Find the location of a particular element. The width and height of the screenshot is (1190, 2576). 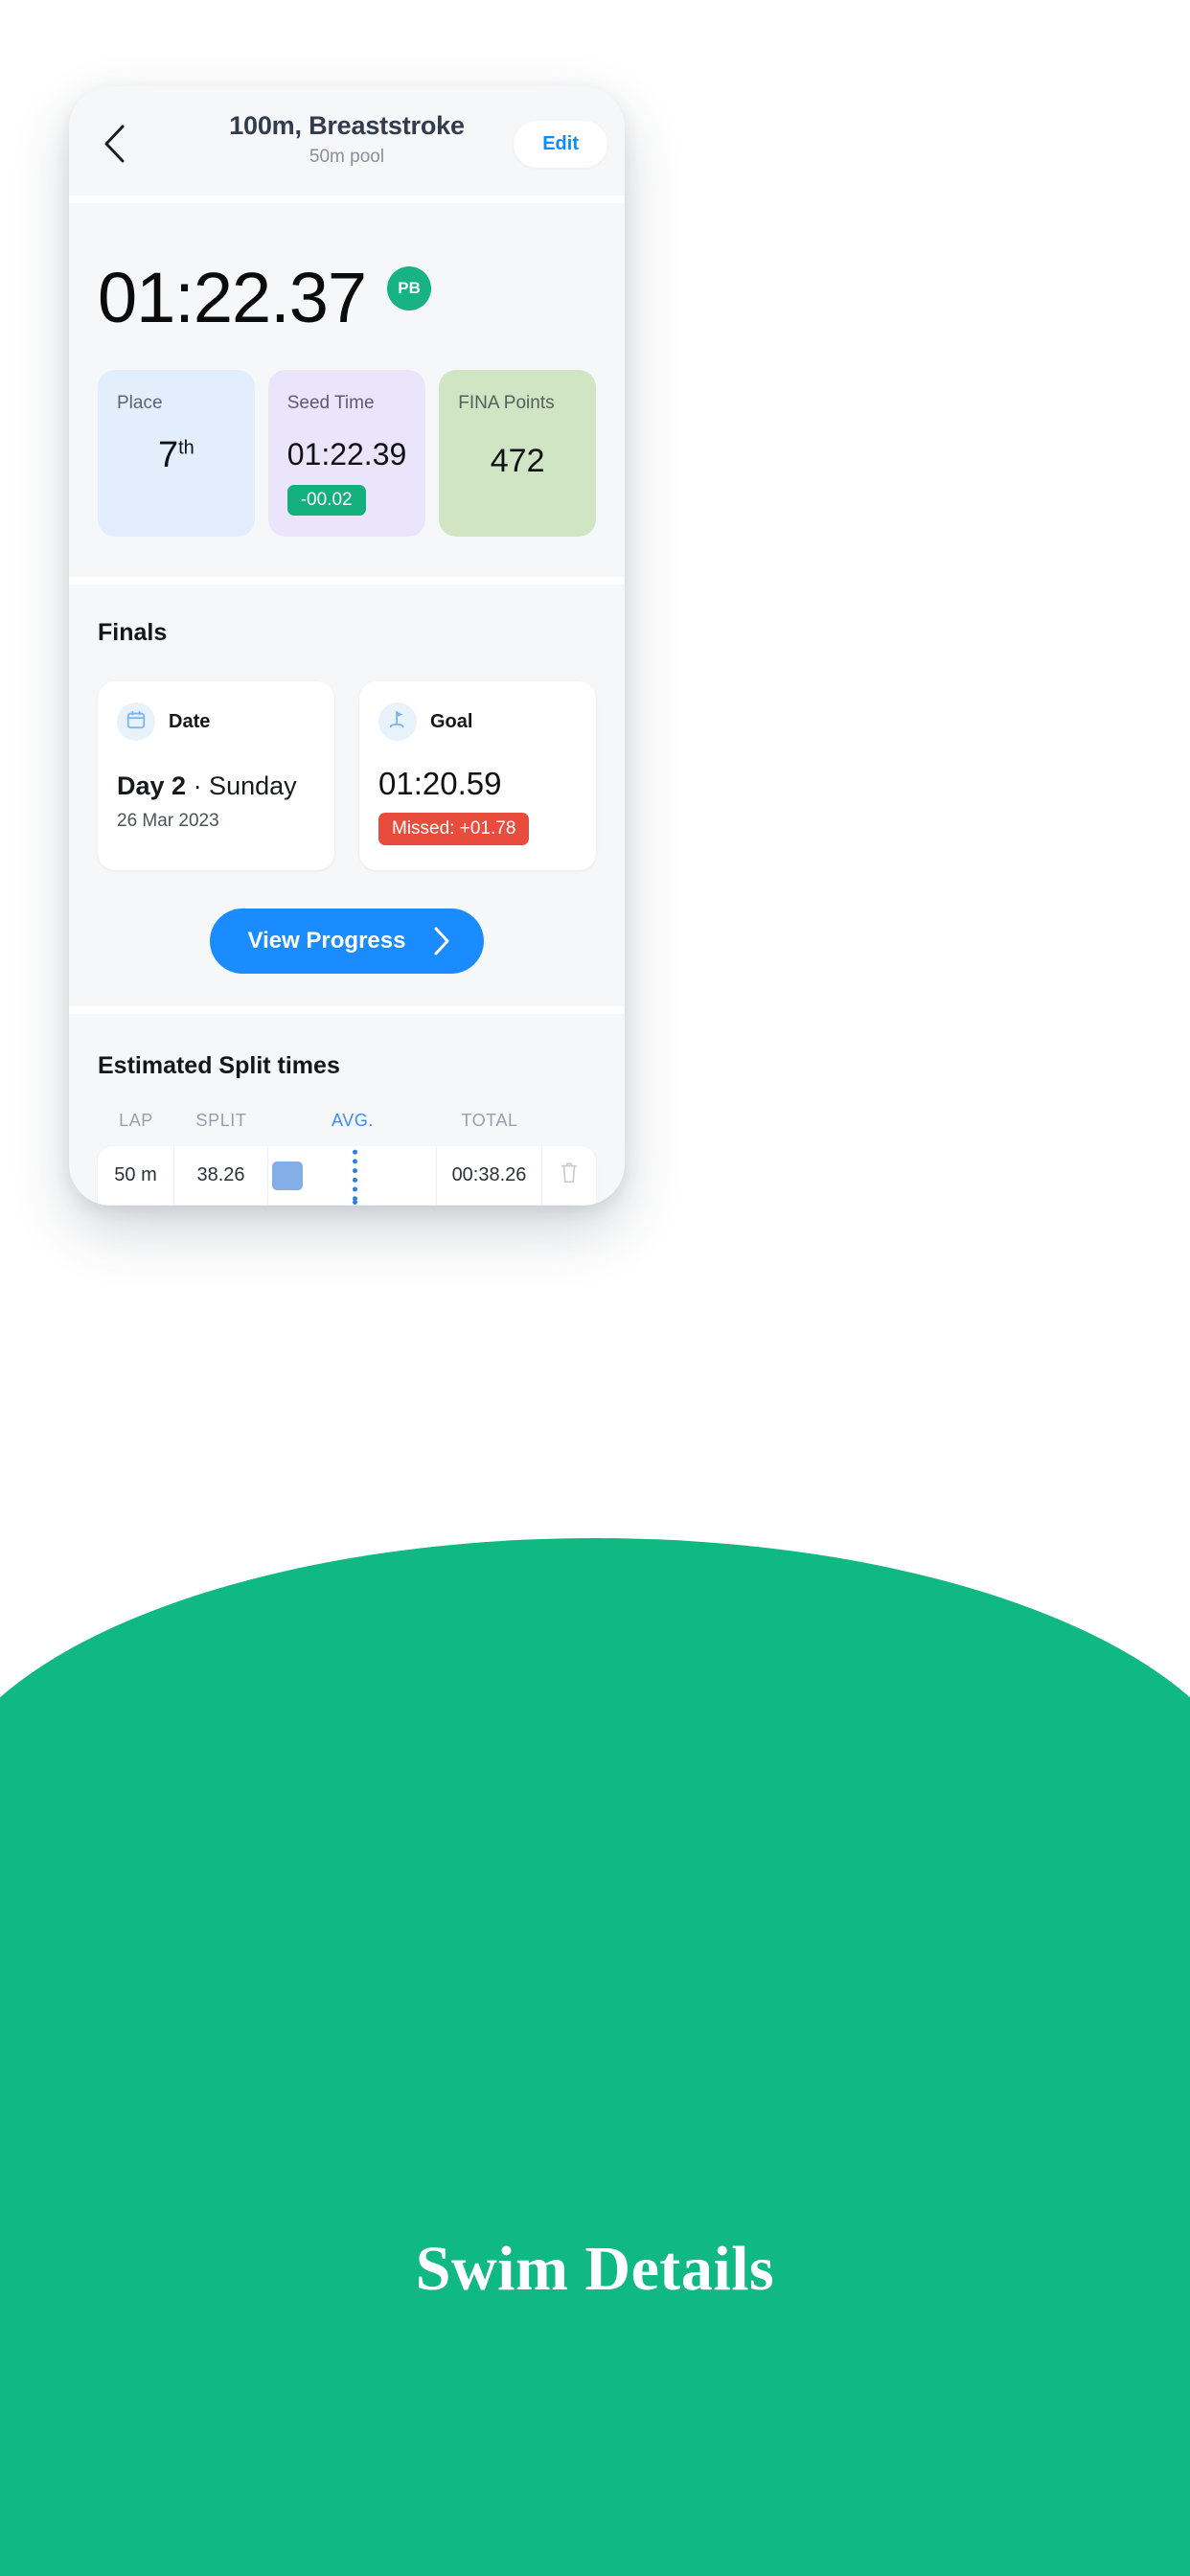

delete-row-button is located at coordinates (569, 1176).